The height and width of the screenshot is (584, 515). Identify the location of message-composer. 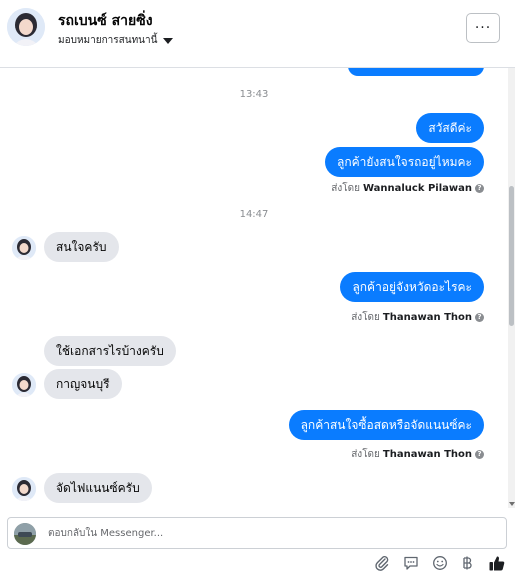
(257, 546).